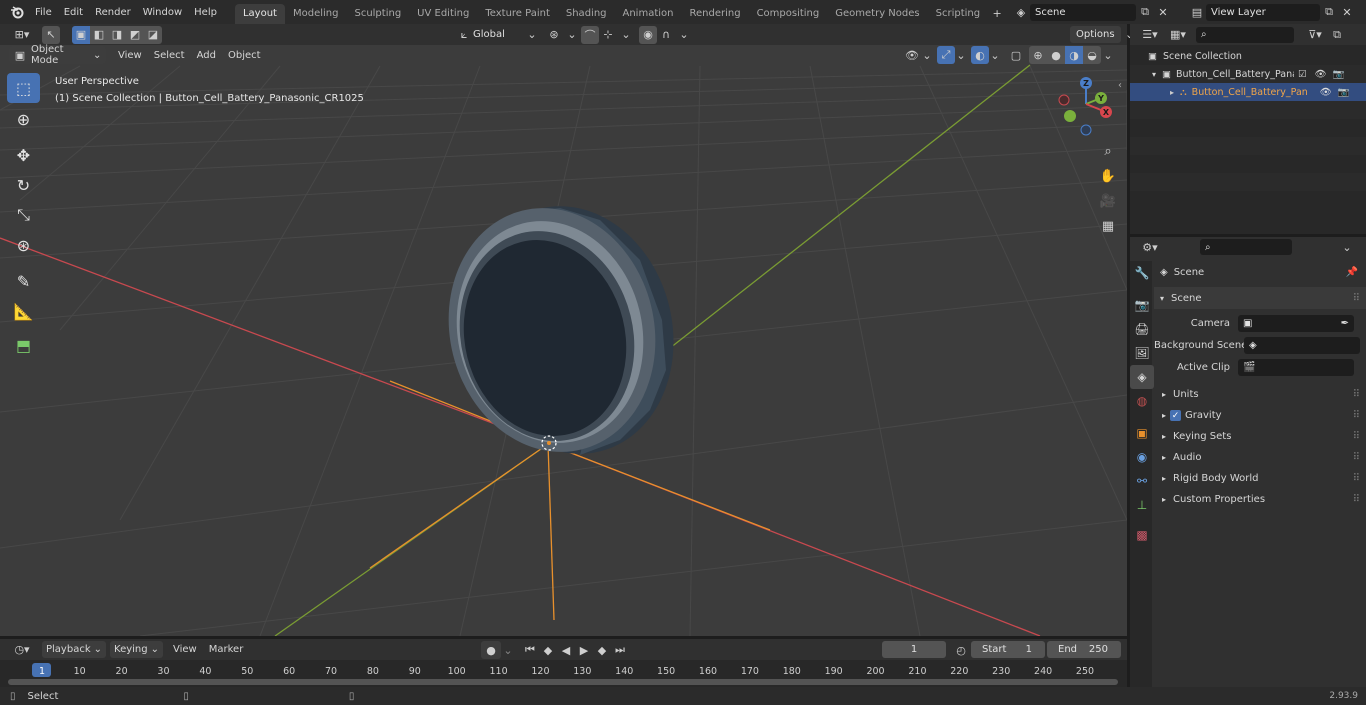 The height and width of the screenshot is (705, 1366). I want to click on tab-layout: Layout, so click(259, 13).